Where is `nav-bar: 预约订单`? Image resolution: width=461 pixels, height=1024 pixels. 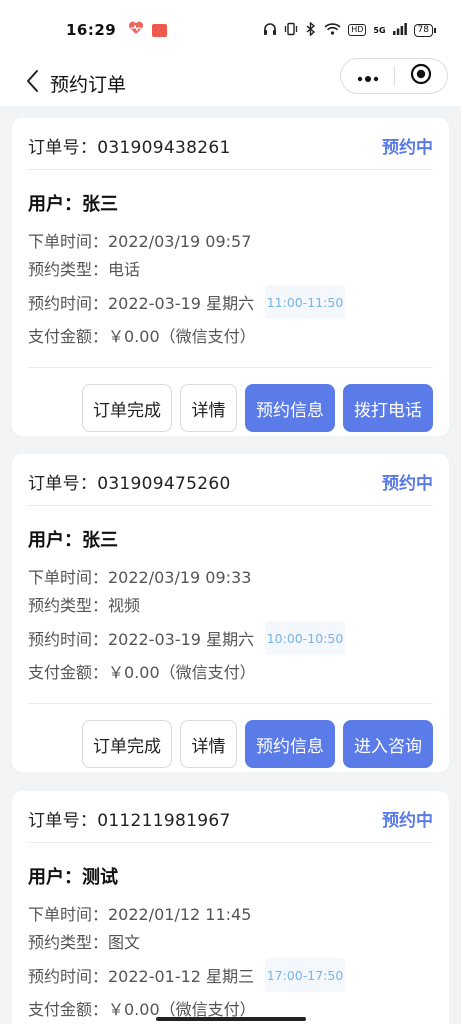
nav-bar: 预约订单 is located at coordinates (230, 82).